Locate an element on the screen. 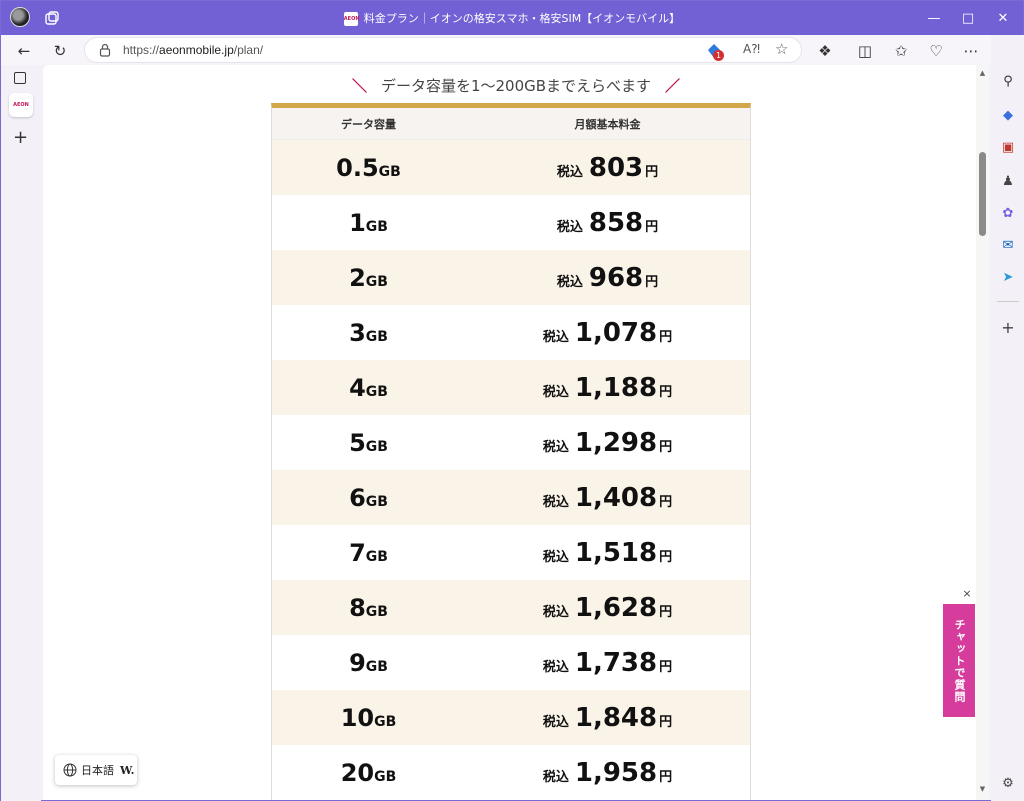 Image resolution: width=1024 pixels, height=801 pixels. table-row: 6GB 税込 1,408 円 is located at coordinates (511, 497).